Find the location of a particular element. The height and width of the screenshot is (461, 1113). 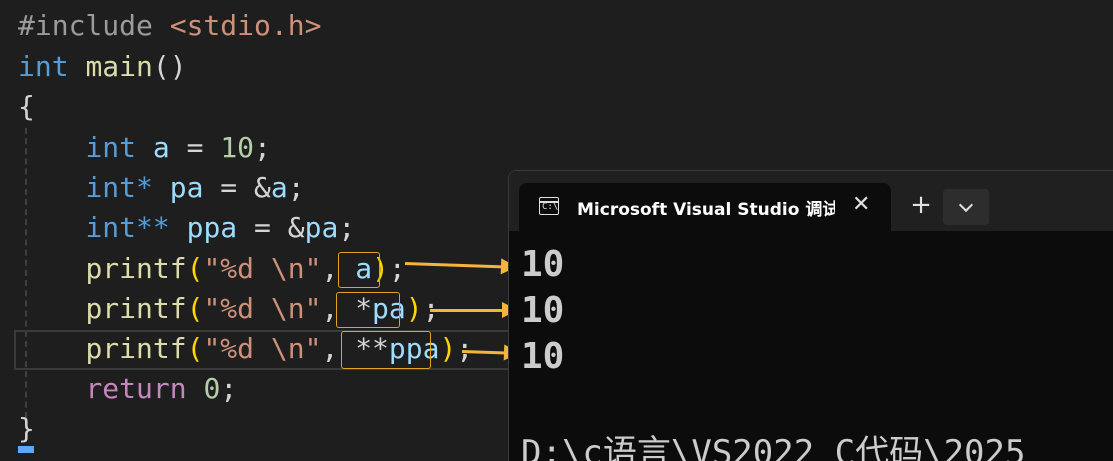

tab-bar: C:\ Microsoft Visual Studio 调试控制台 ✕ + is located at coordinates (811, 201).